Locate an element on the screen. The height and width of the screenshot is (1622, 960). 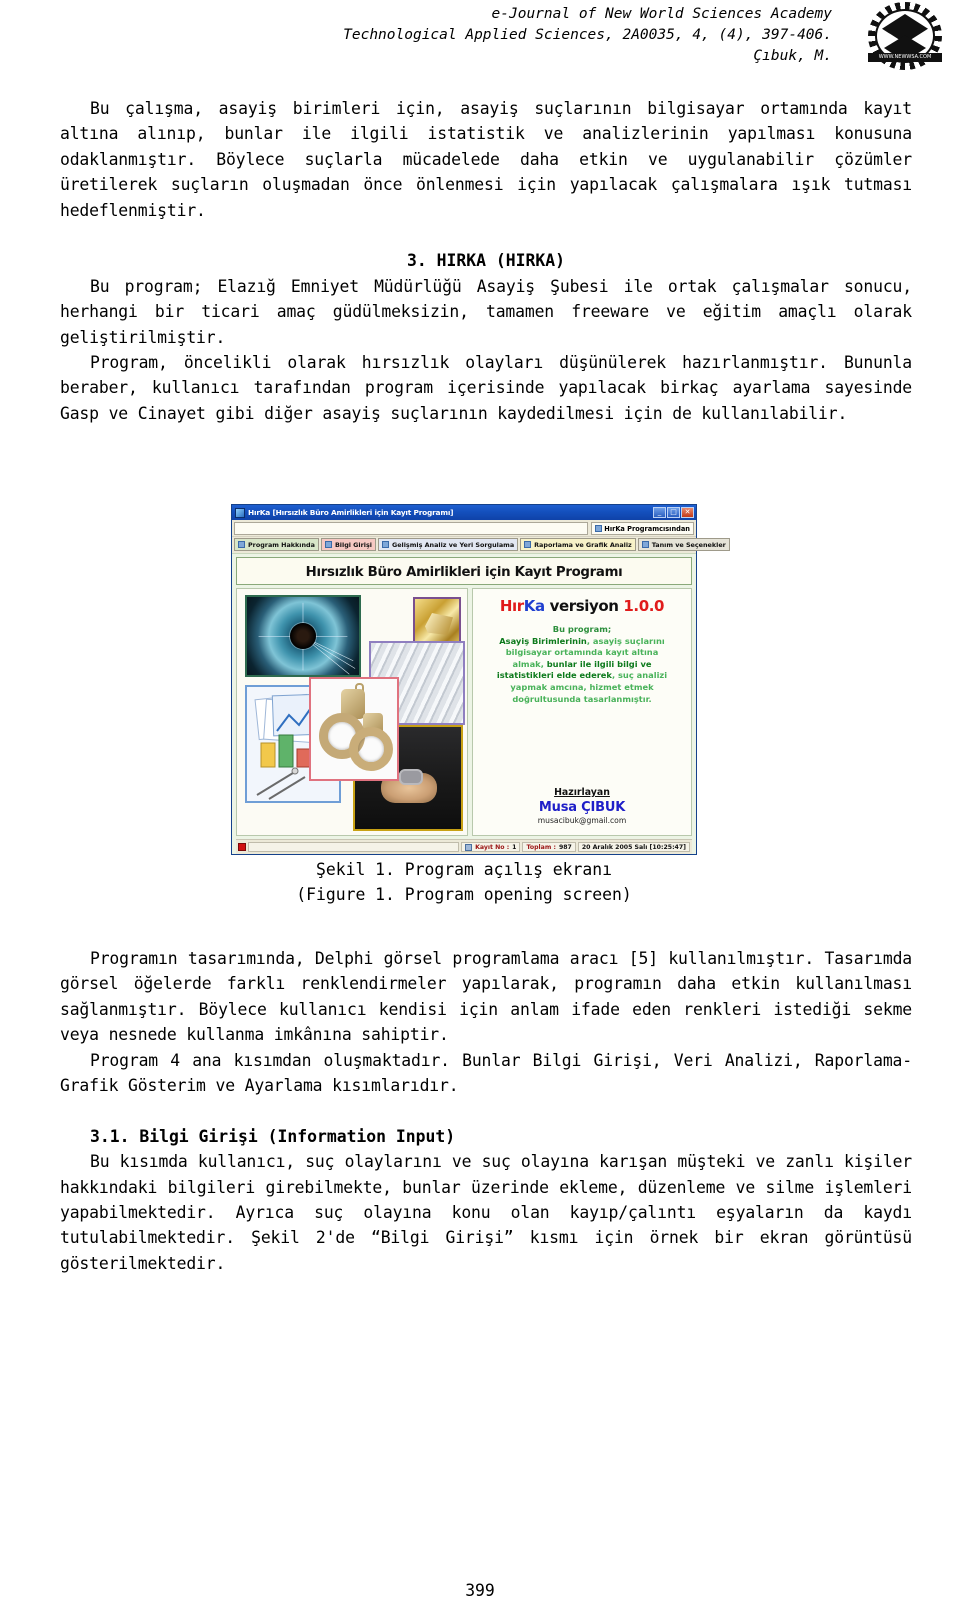
menu-item-programmer: HırKa Programcısından is located at coordinates (642, 528).